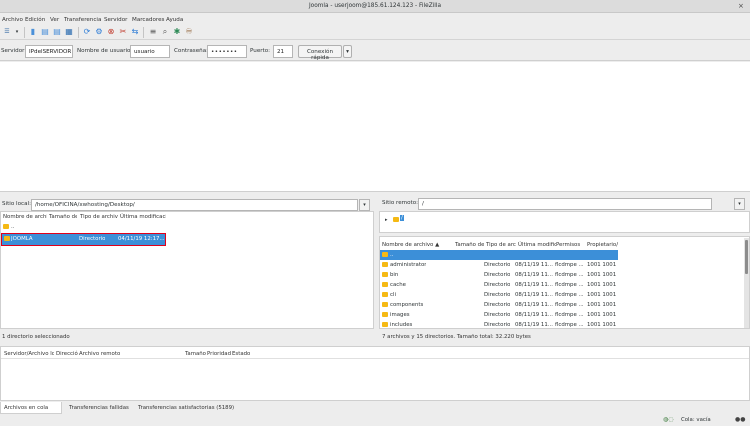 Image resolution: width=750 pixels, height=426 pixels. What do you see at coordinates (194, 205) in the screenshot?
I see `local-path-input: /home/OFICINA/xwhosting/Desktop/` at bounding box center [194, 205].